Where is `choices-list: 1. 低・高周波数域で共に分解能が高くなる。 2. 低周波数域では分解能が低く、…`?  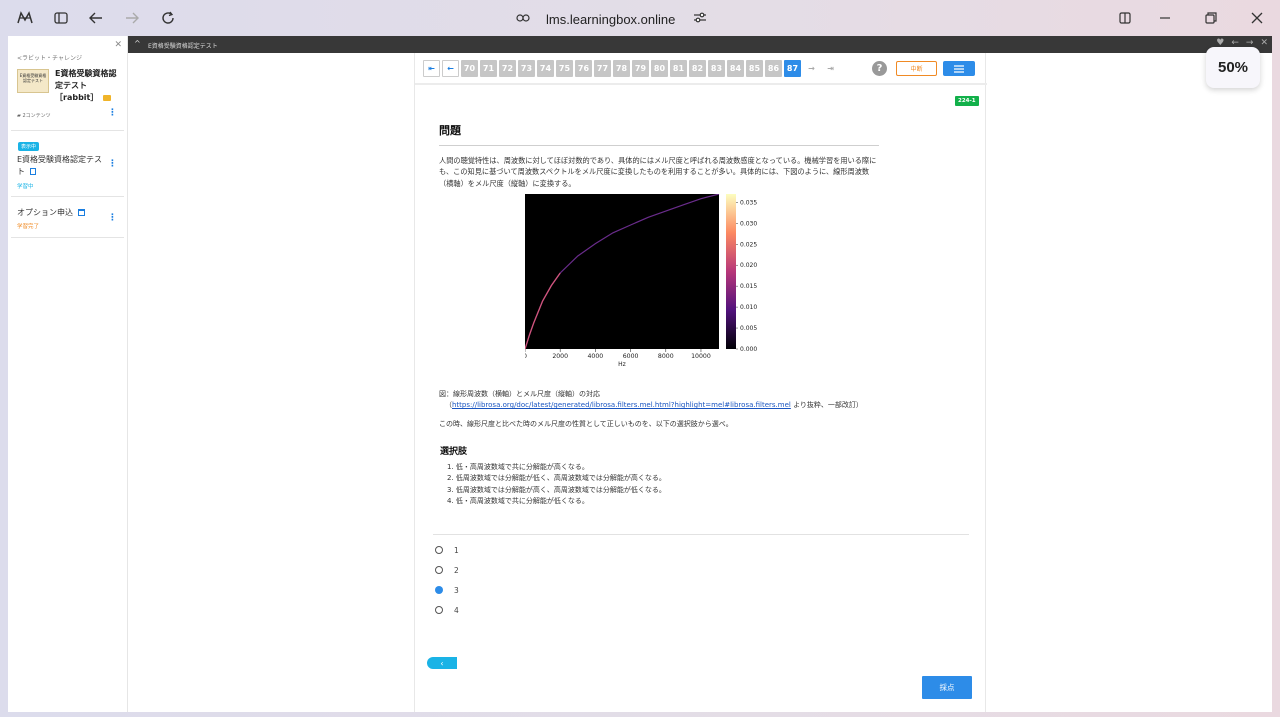 choices-list: 1. 低・高周波数域で共に分解能が高くなる。 2. 低周波数域では分解能が低く、… is located at coordinates (556, 484).